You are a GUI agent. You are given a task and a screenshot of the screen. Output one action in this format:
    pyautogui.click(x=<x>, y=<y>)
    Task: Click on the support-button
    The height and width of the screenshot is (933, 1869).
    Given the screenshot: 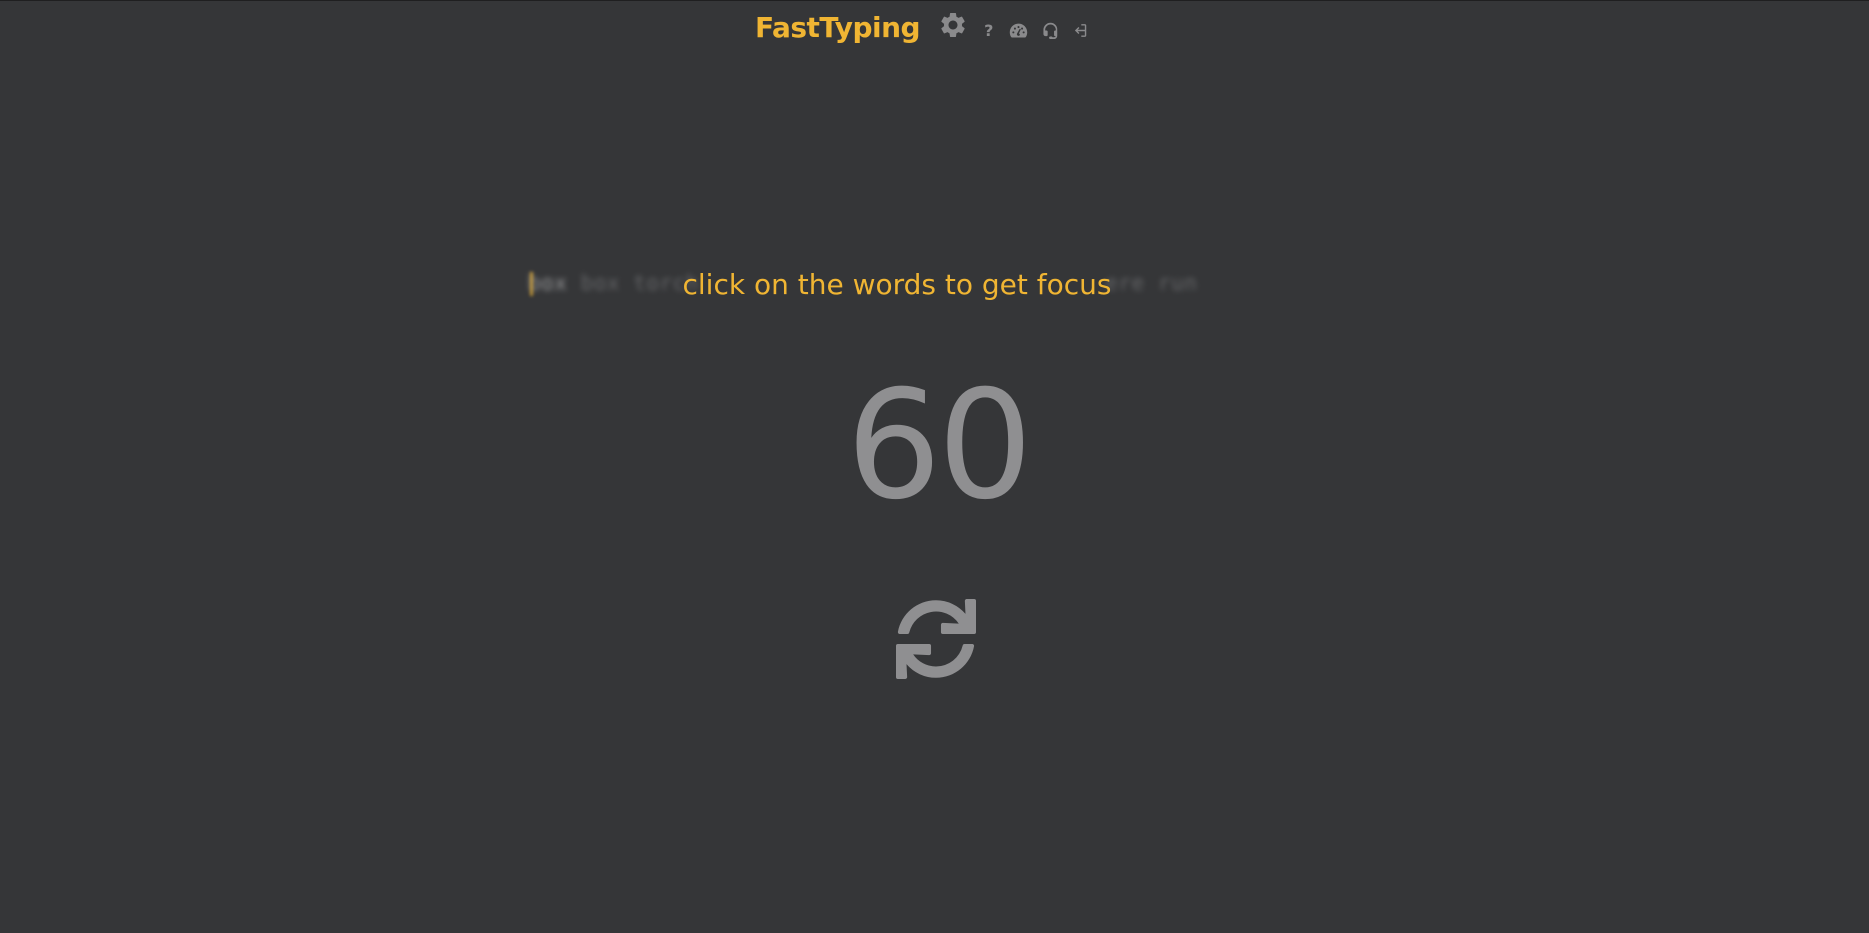 What is the action you would take?
    pyautogui.click(x=1050, y=30)
    